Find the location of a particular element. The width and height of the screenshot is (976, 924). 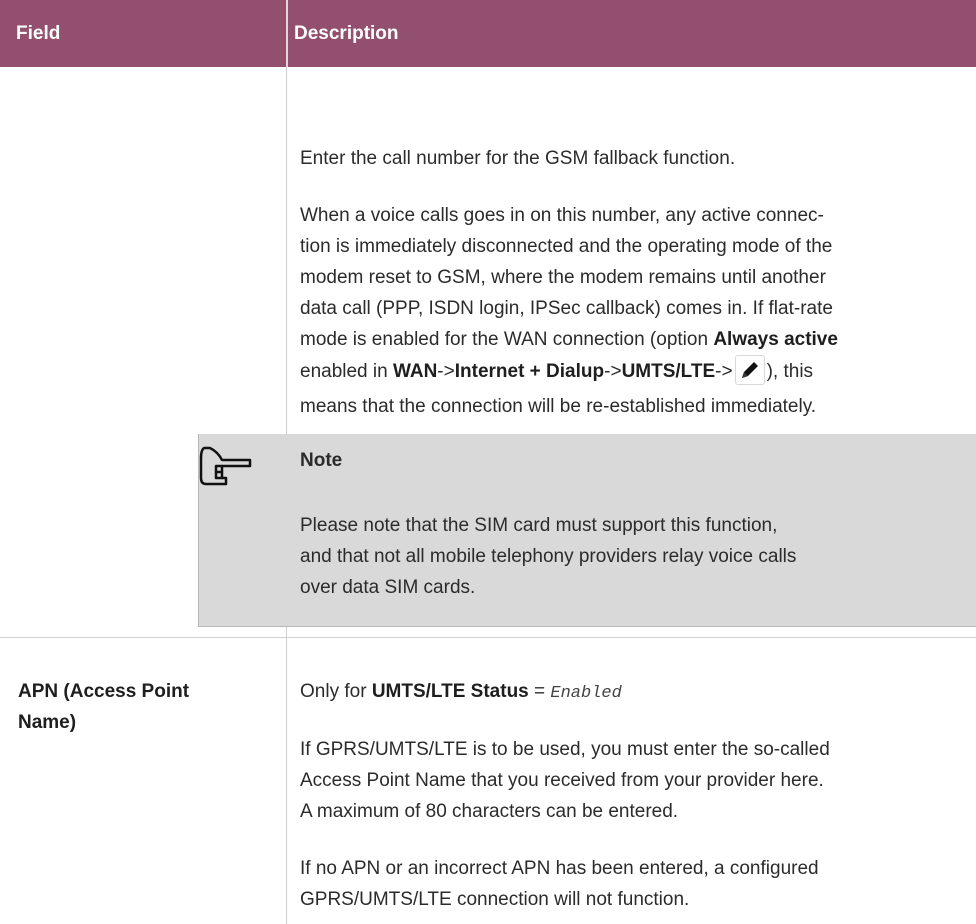

column-header-description: Description is located at coordinates (346, 33).